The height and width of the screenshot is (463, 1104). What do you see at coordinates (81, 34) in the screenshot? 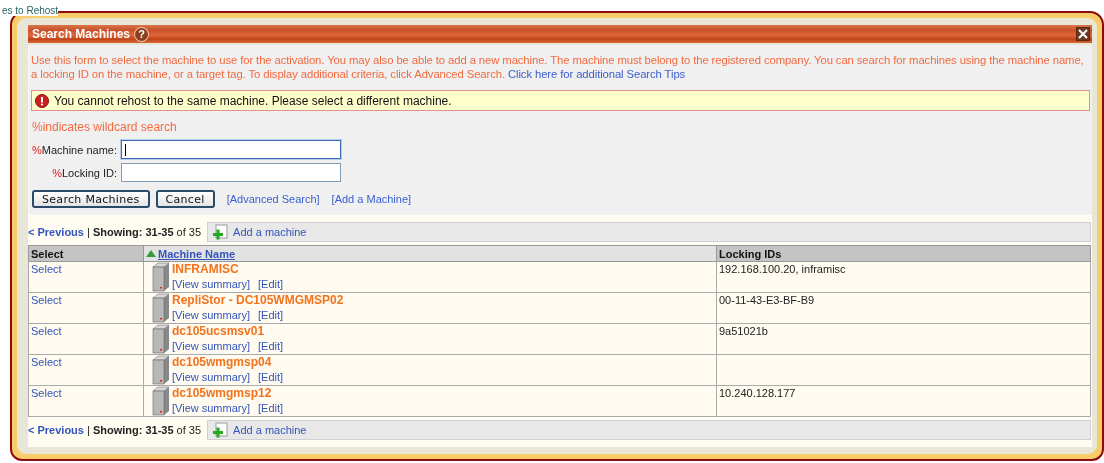
I see `dialog-title: Search Machines` at bounding box center [81, 34].